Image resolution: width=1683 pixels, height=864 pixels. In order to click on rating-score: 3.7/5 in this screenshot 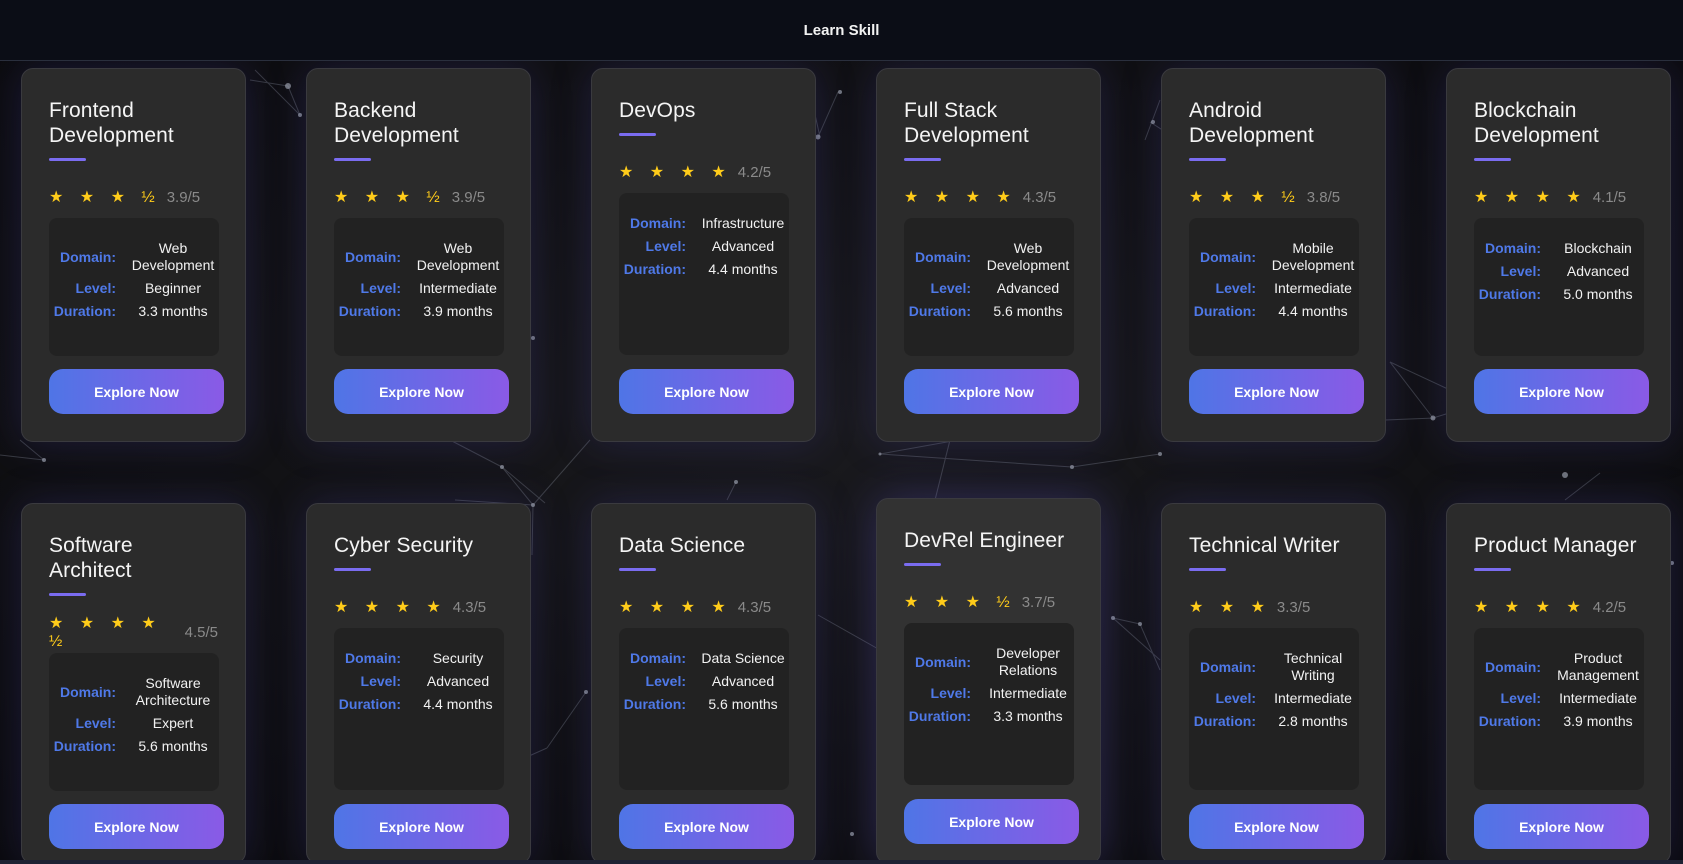, I will do `click(1038, 602)`.